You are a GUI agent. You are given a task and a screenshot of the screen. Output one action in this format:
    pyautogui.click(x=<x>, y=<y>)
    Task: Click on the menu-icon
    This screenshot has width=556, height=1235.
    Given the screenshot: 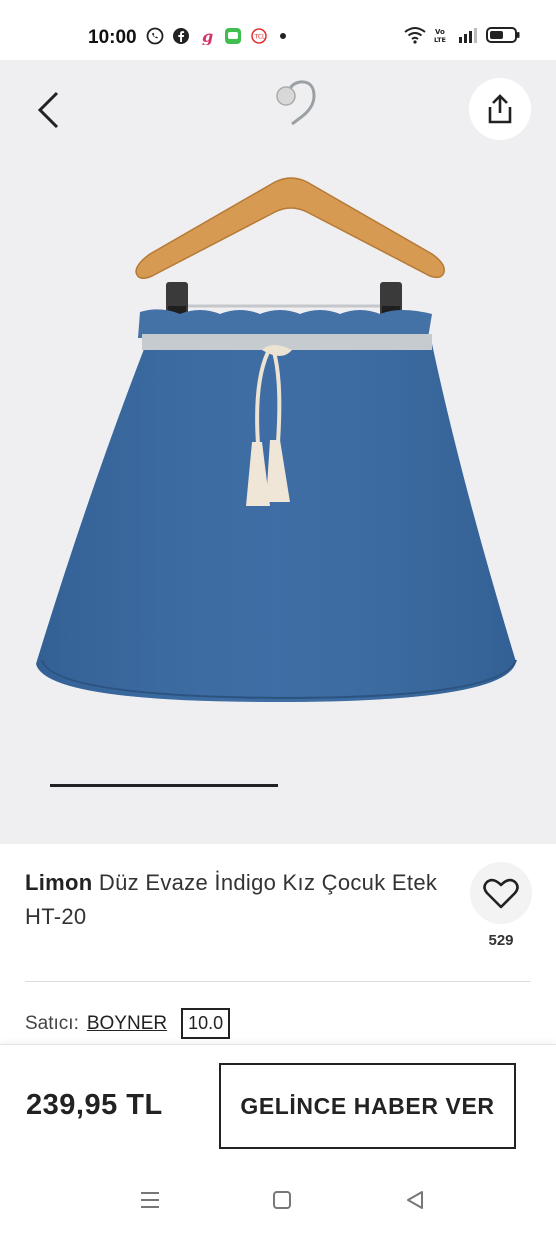 What is the action you would take?
    pyautogui.click(x=150, y=1200)
    